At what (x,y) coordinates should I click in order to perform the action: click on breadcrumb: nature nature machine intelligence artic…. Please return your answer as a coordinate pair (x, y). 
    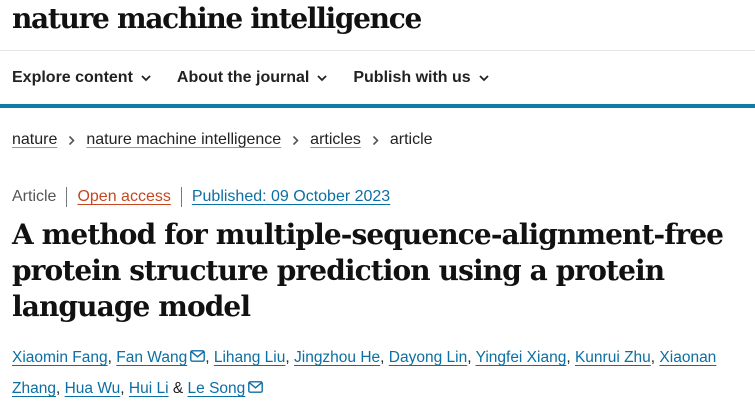
    Looking at the image, I should click on (222, 140).